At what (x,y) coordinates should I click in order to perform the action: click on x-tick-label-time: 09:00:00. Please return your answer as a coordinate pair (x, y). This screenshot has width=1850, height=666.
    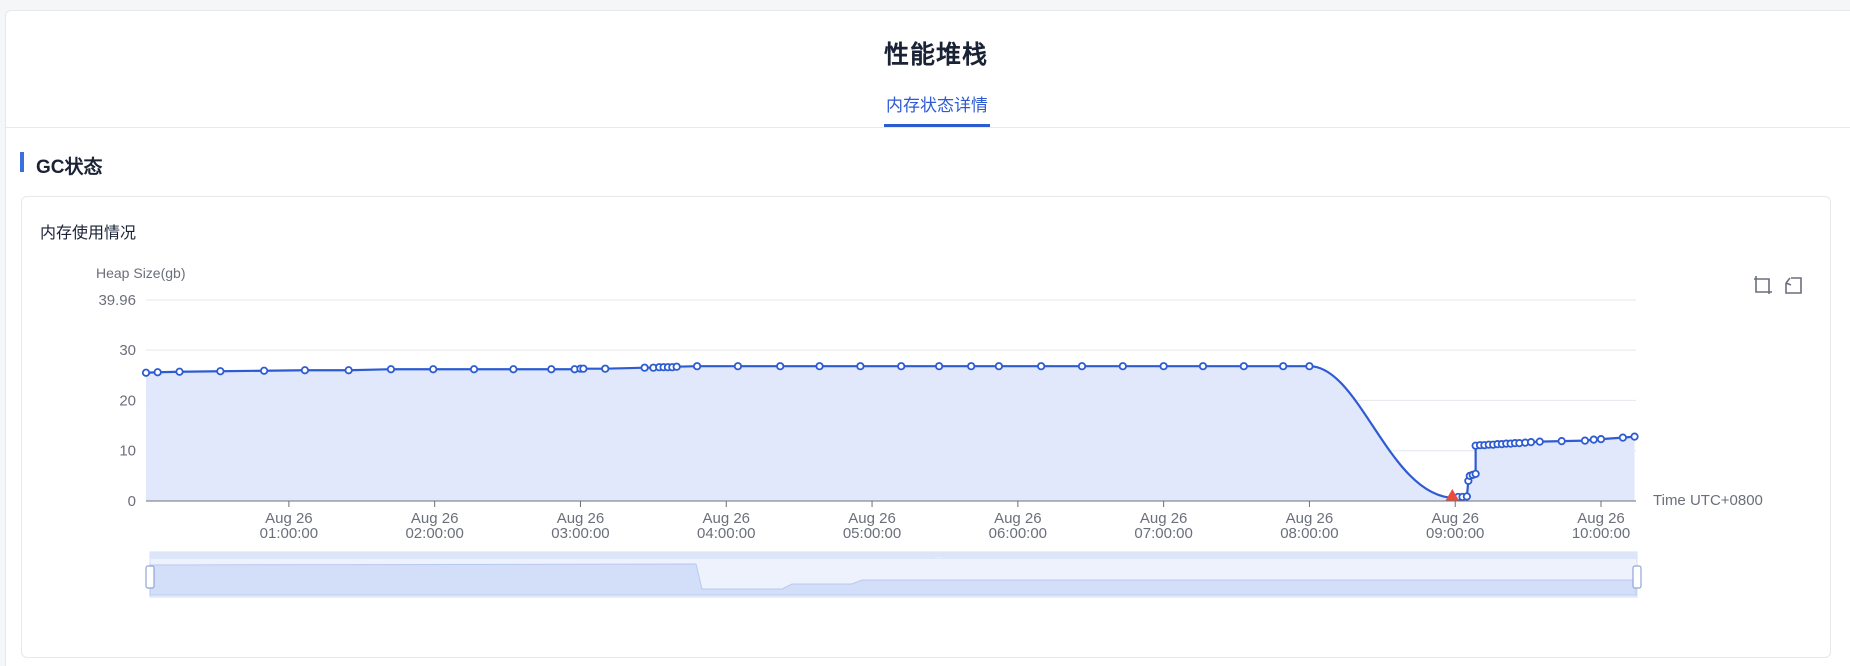
    Looking at the image, I should click on (1455, 533).